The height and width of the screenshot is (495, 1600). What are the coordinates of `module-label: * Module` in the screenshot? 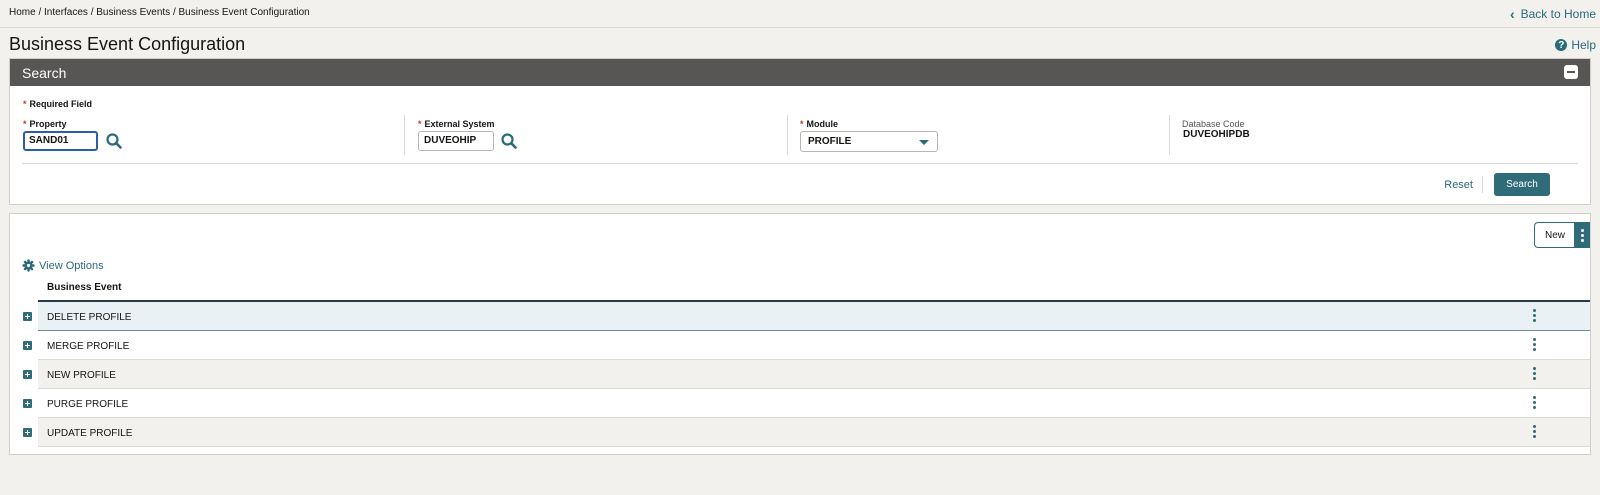 It's located at (819, 124).